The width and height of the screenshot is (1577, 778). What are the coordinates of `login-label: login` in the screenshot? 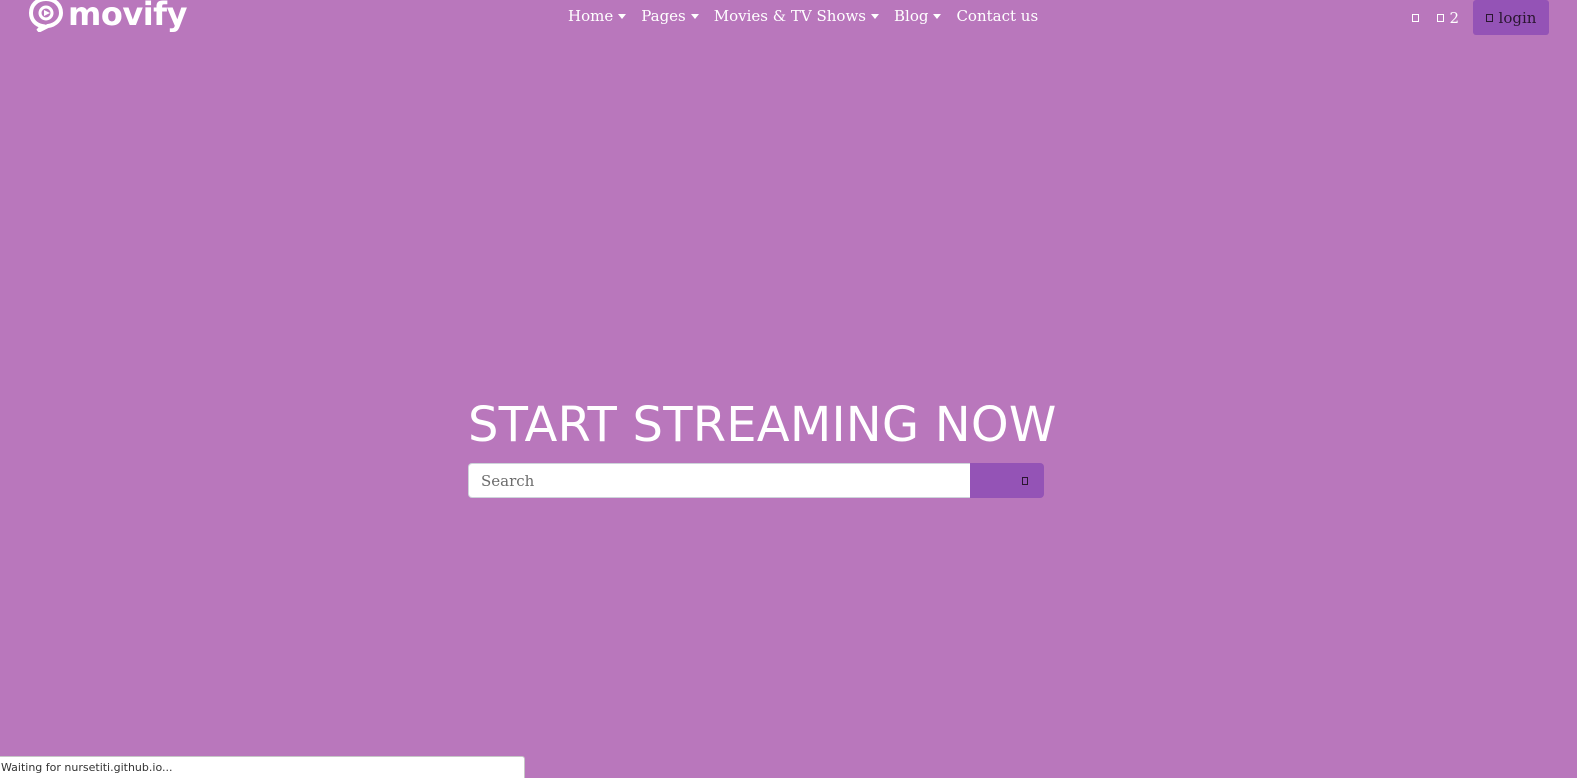 It's located at (1517, 17).